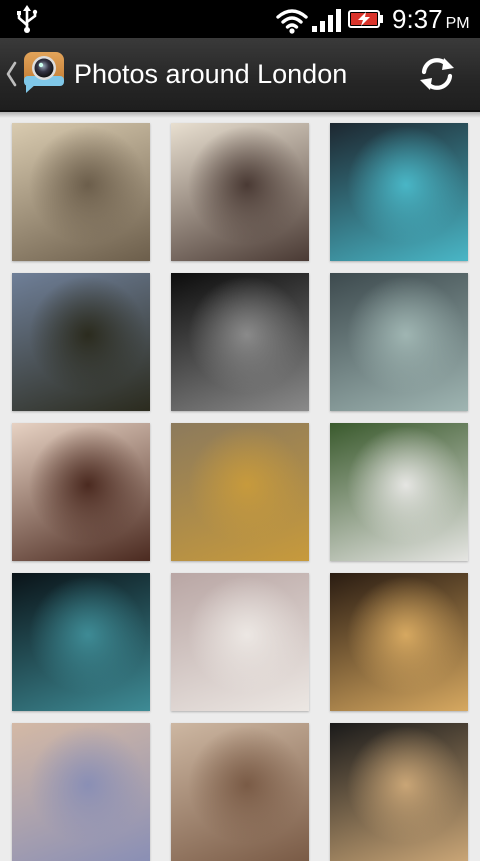 The width and height of the screenshot is (480, 861). I want to click on signal-icon, so click(326, 20).